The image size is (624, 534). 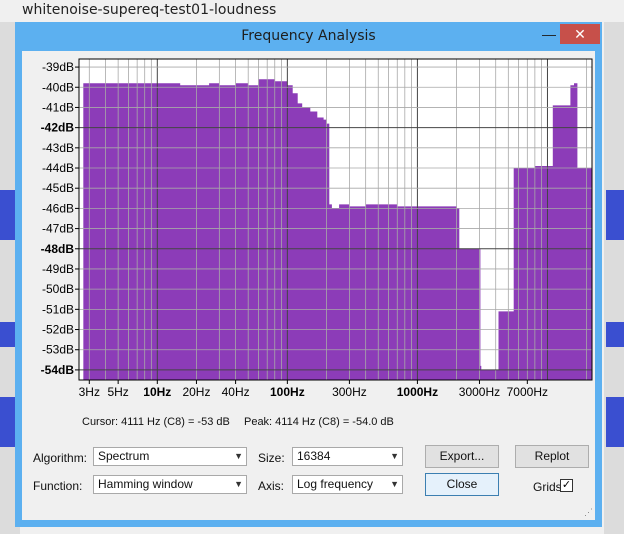 I want to click on app-titlebar: whitenoise-supereq-test01-loudness, so click(x=312, y=11).